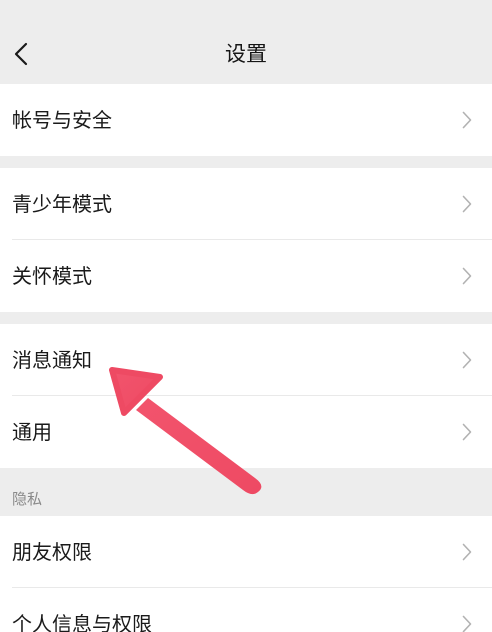 The image size is (492, 632). I want to click on row-teen-mode: 青少年模式, so click(246, 204).